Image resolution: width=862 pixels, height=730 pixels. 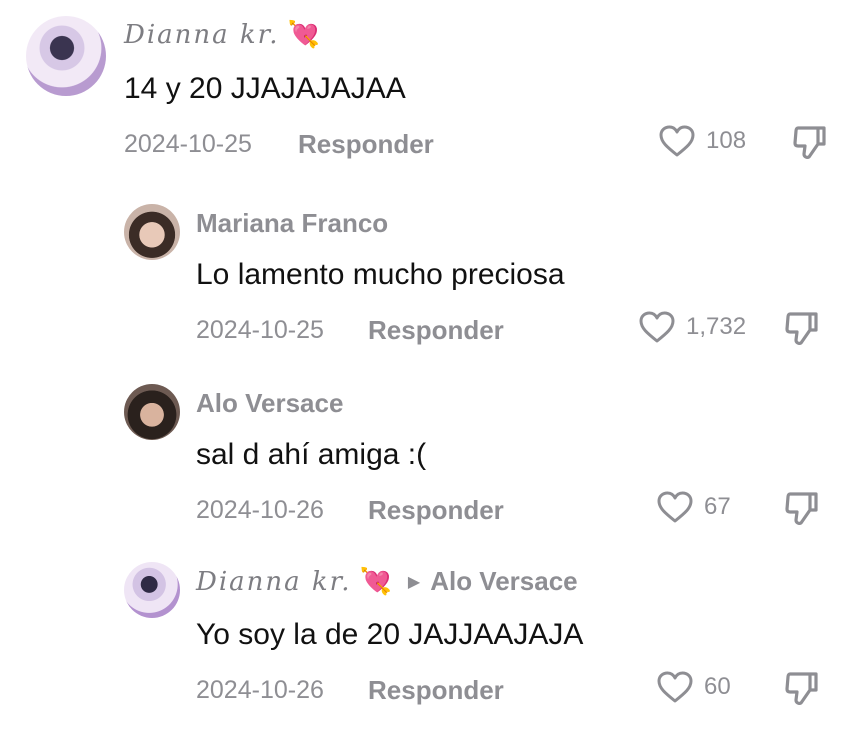 I want to click on author-name: Dianna kr., so click(x=274, y=581).